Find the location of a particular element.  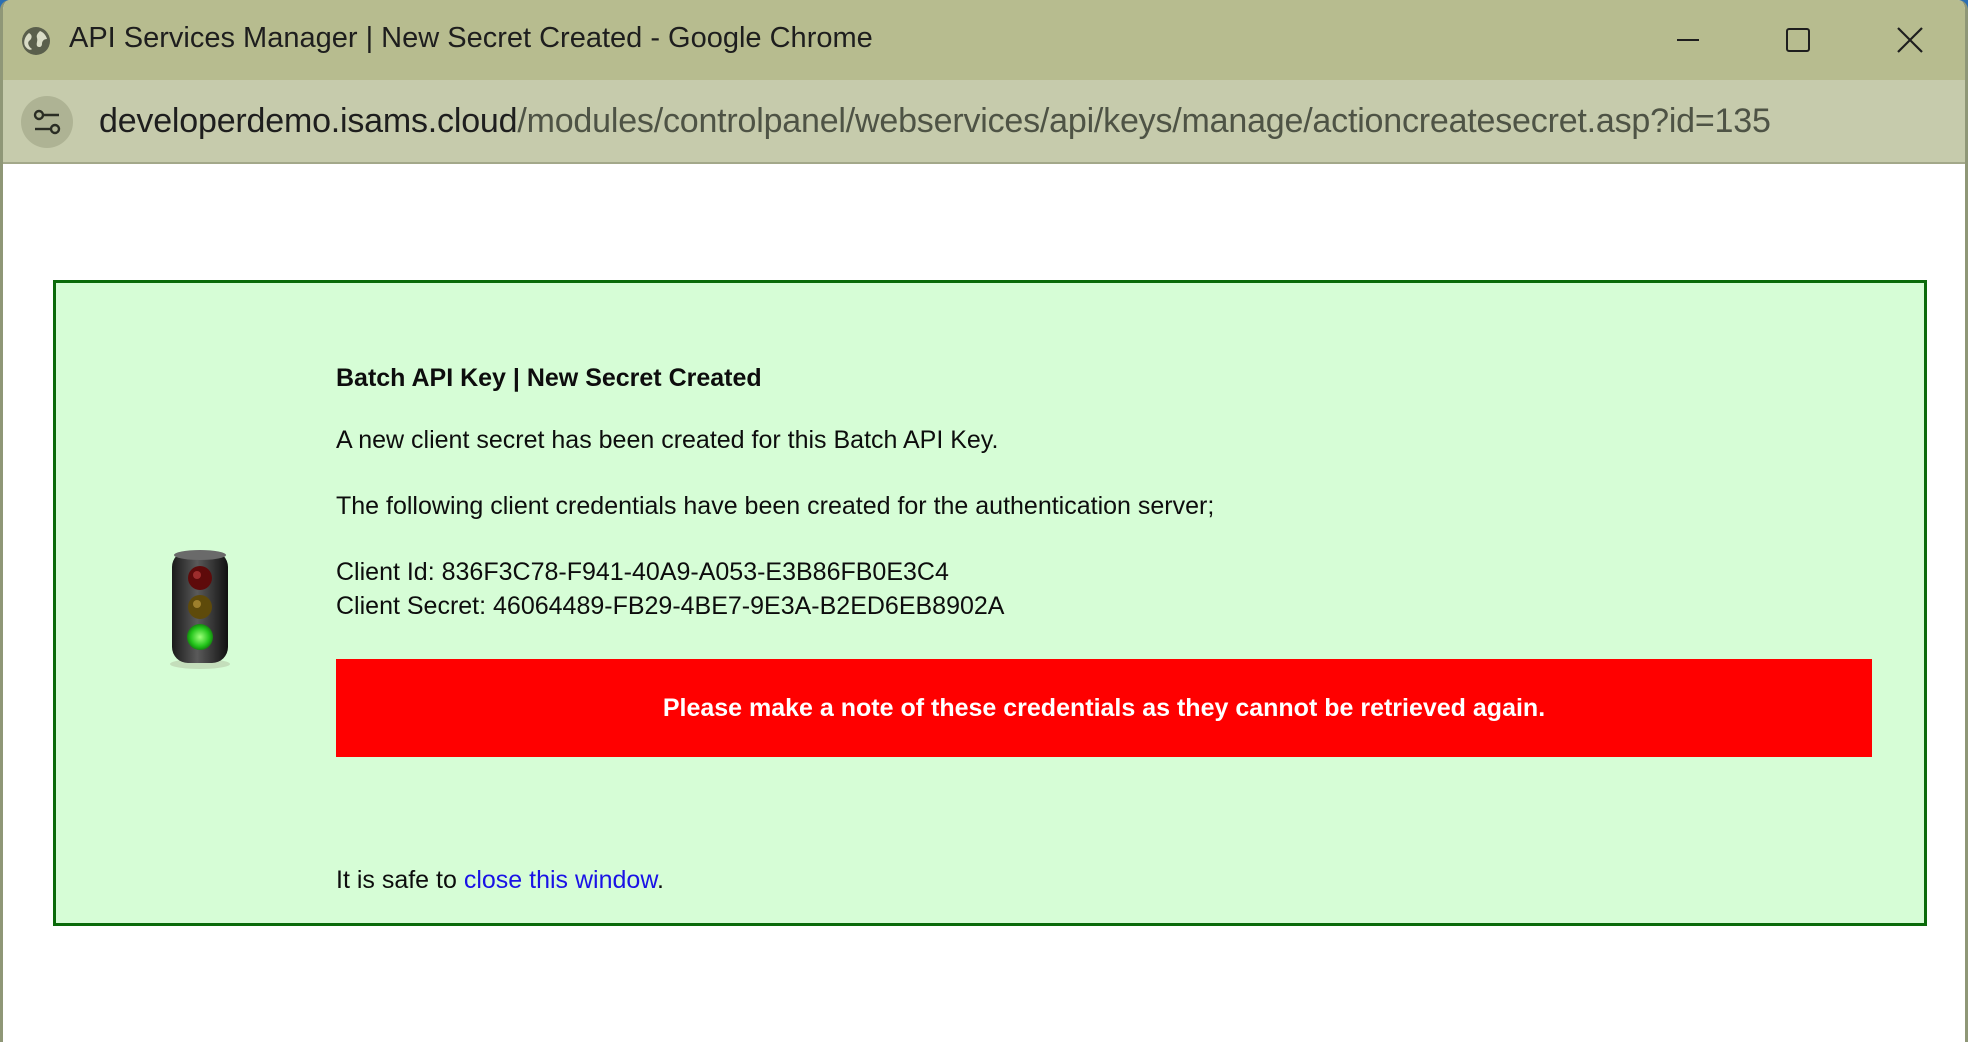

safe-suffix-text: . is located at coordinates (660, 880).